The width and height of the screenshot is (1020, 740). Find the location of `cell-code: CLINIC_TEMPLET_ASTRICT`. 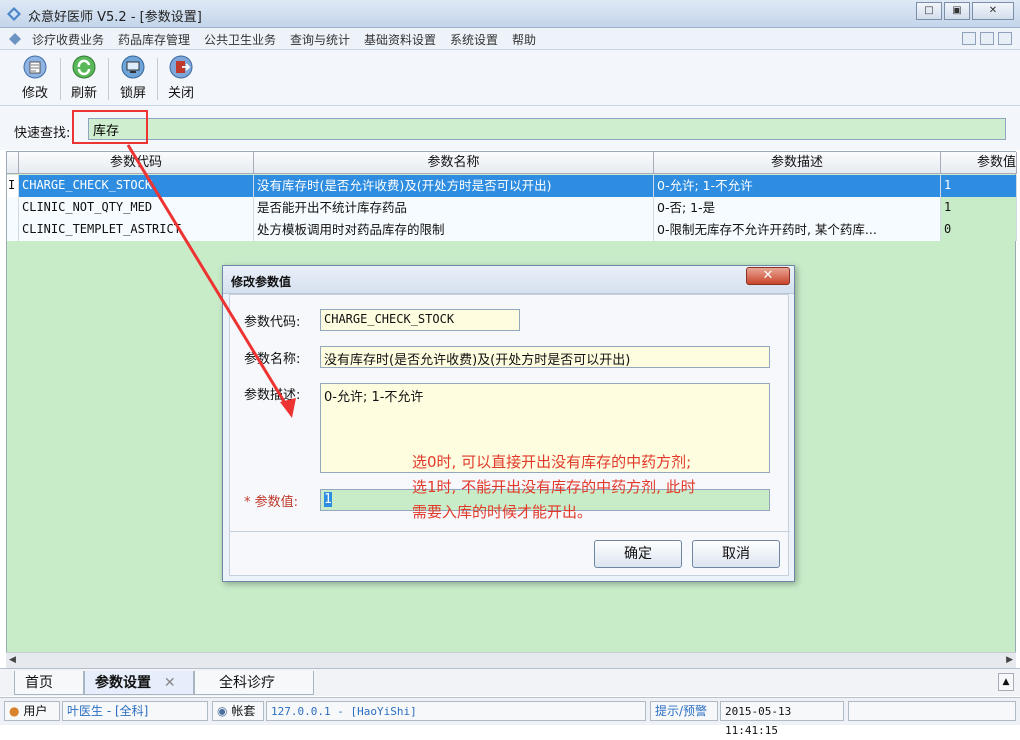

cell-code: CLINIC_TEMPLET_ASTRICT is located at coordinates (136, 230).